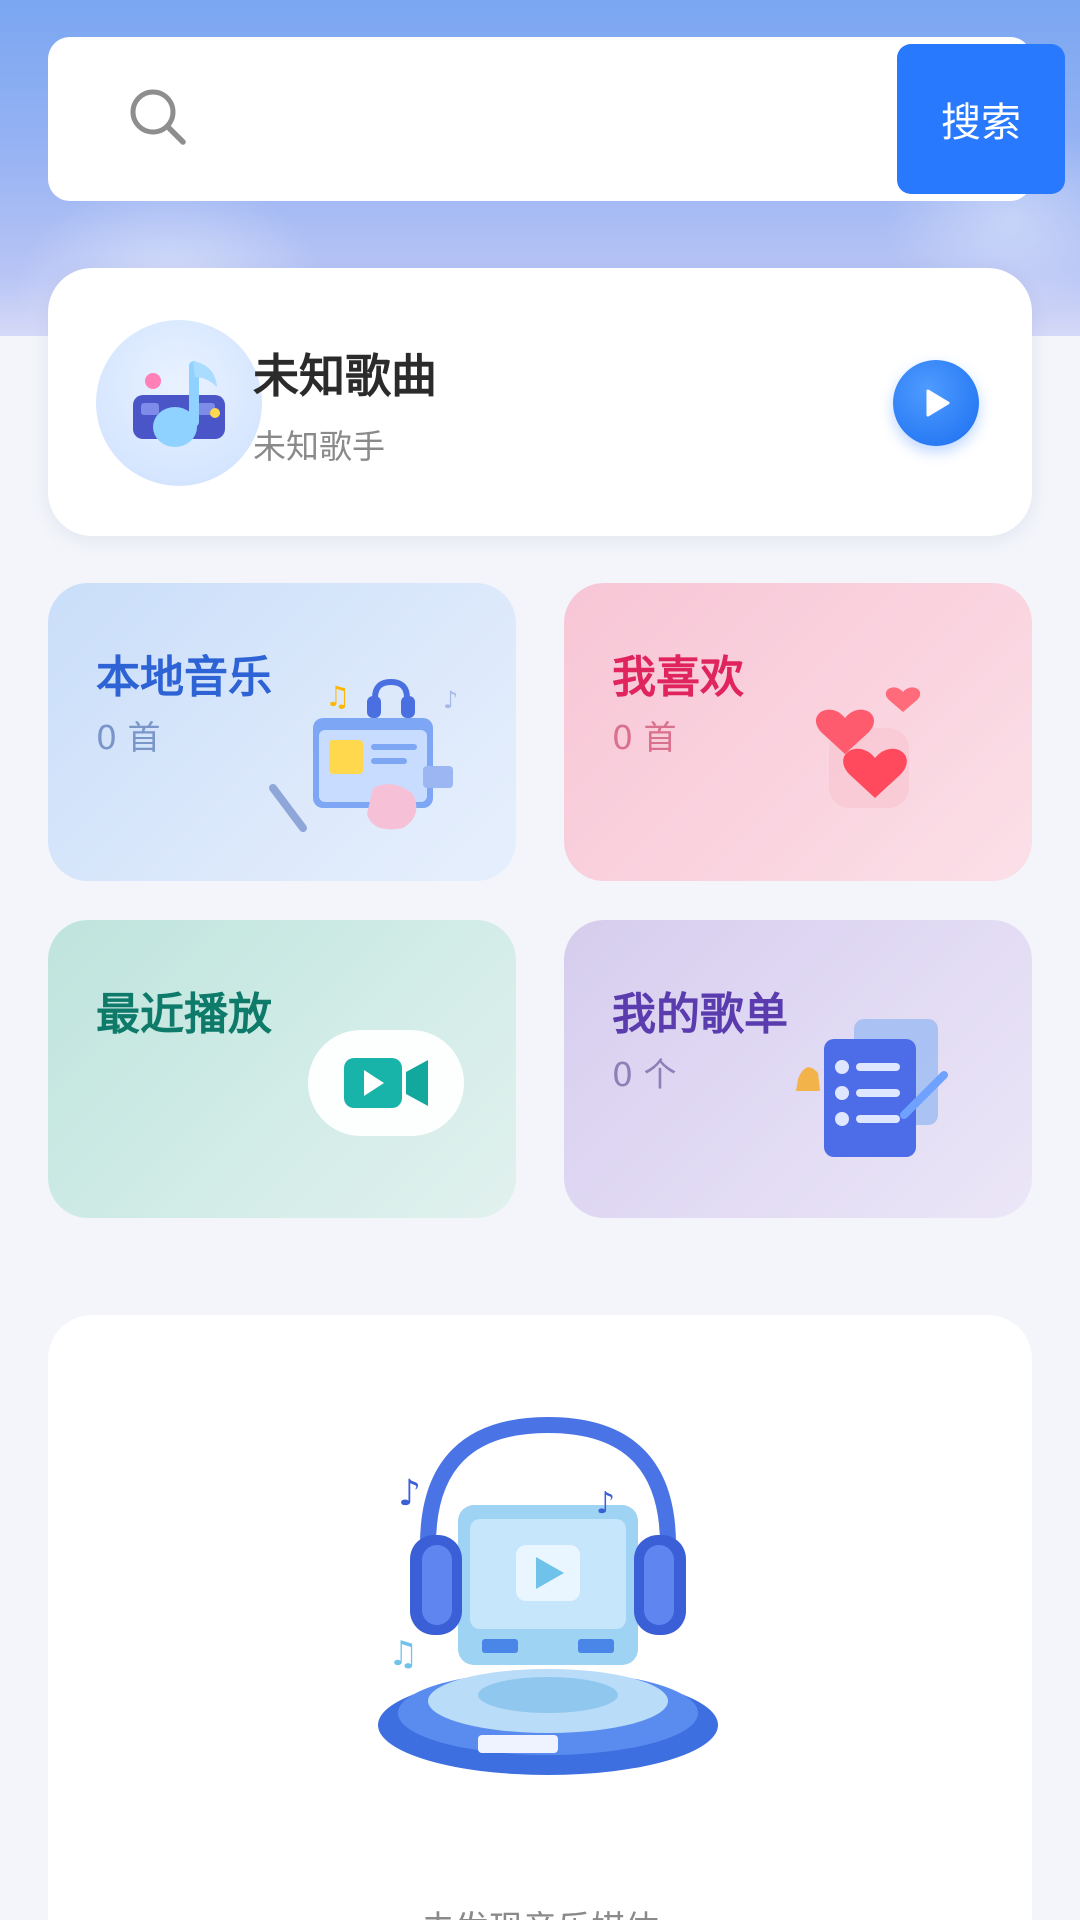 Image resolution: width=1080 pixels, height=1920 pixels. What do you see at coordinates (700, 1014) in the screenshot?
I see `tile-title: 我的歌单` at bounding box center [700, 1014].